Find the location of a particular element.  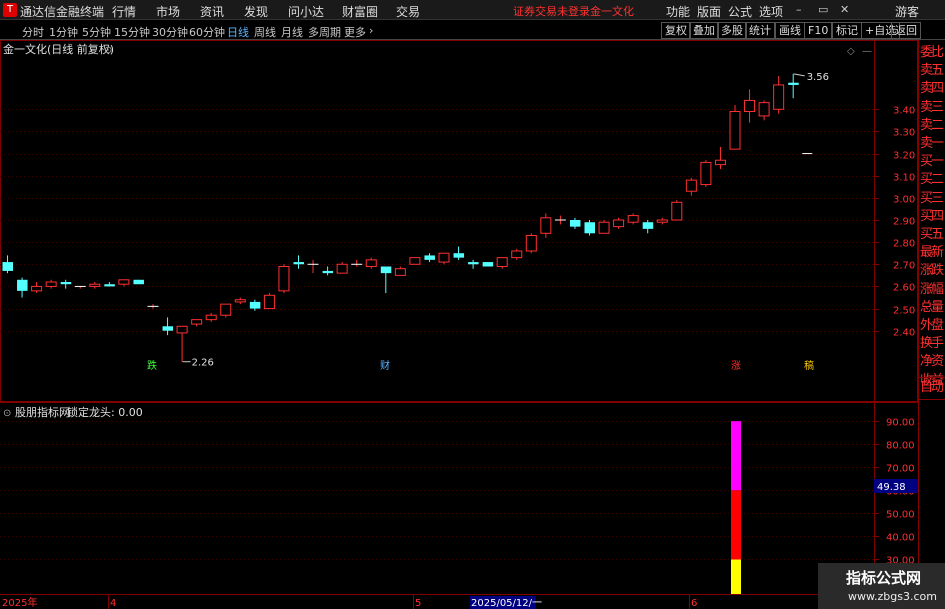

price-tick-label: 2.80 is located at coordinates (904, 244).